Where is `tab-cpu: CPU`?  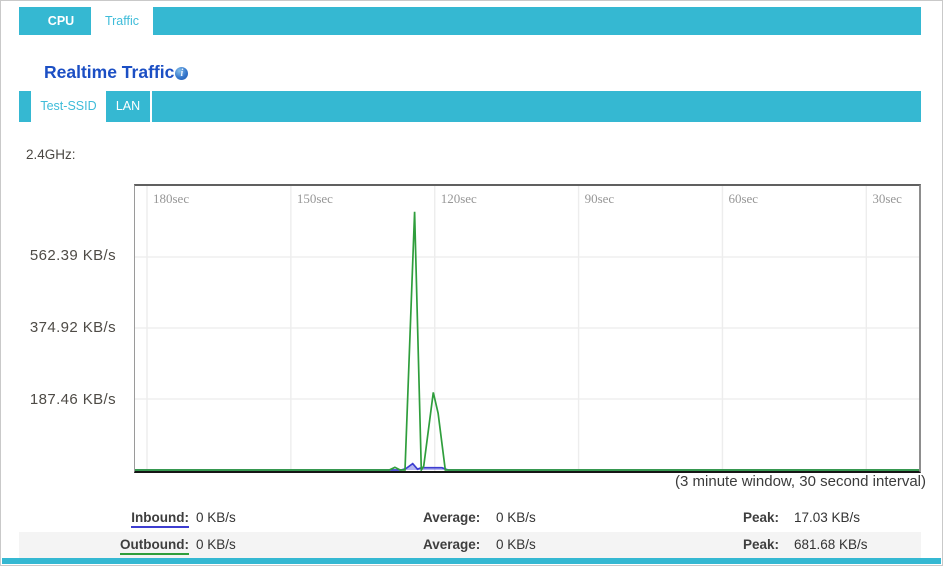 tab-cpu: CPU is located at coordinates (61, 21).